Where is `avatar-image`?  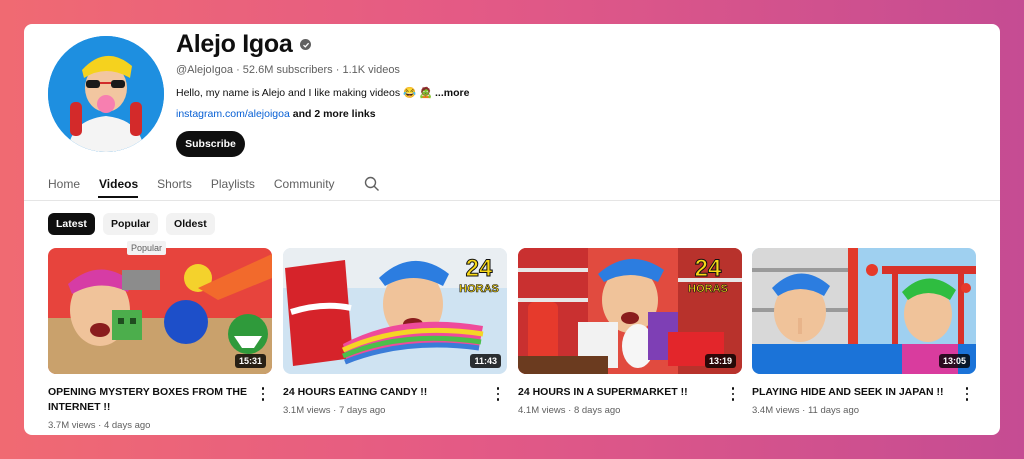
avatar-image is located at coordinates (106, 94).